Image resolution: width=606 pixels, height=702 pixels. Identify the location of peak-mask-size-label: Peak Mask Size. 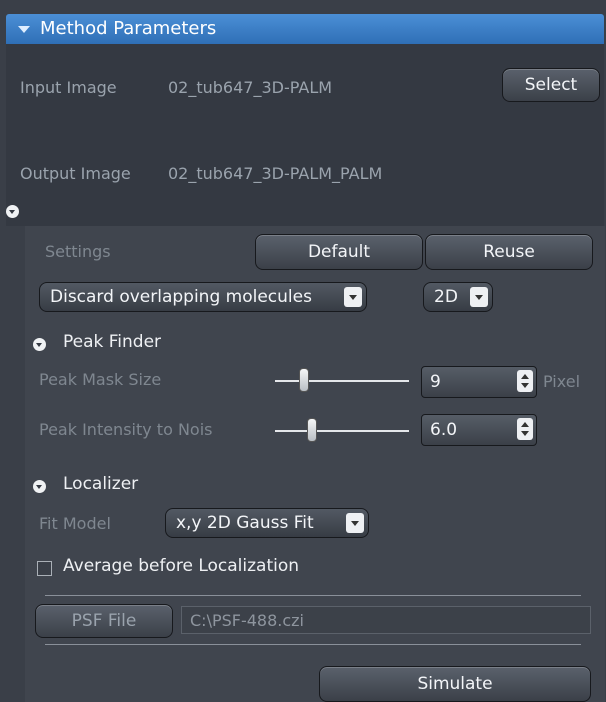
(100, 379).